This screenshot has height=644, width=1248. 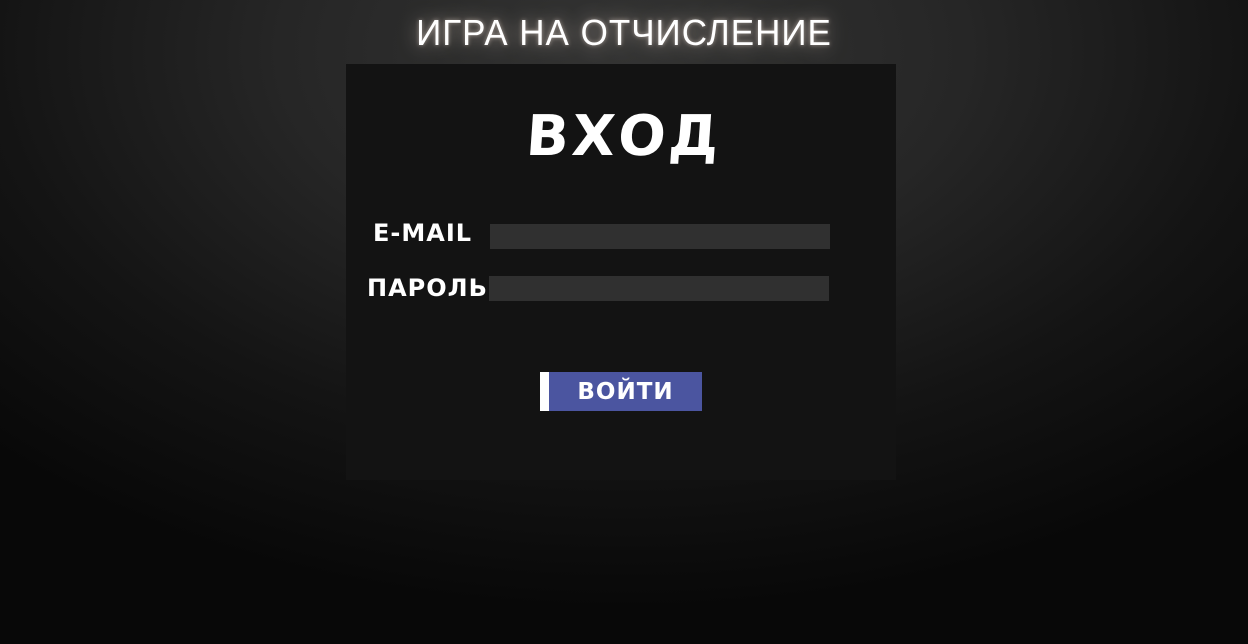 I want to click on password-input, so click(x=659, y=288).